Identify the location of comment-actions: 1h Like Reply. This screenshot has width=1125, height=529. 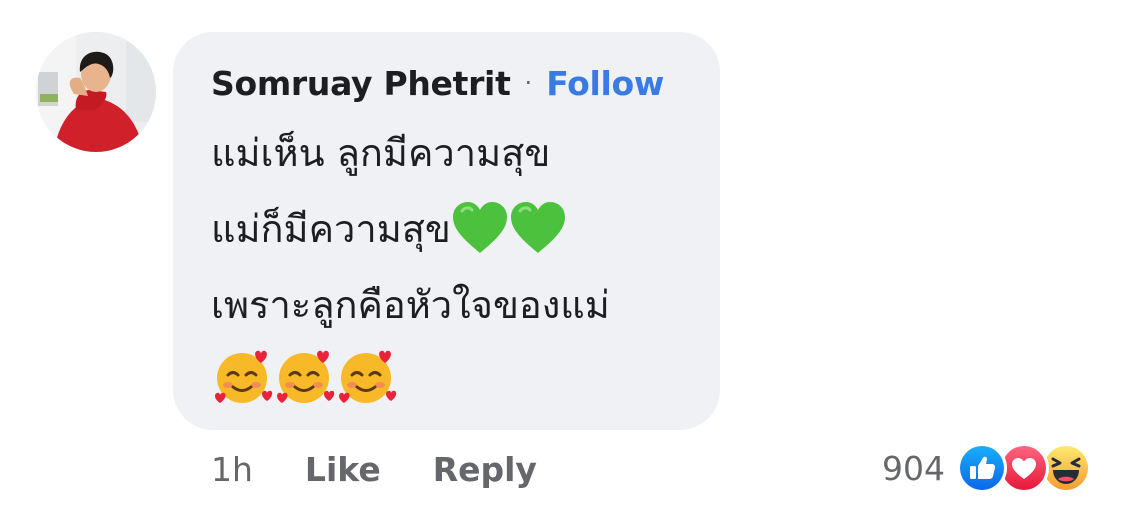
(400, 469).